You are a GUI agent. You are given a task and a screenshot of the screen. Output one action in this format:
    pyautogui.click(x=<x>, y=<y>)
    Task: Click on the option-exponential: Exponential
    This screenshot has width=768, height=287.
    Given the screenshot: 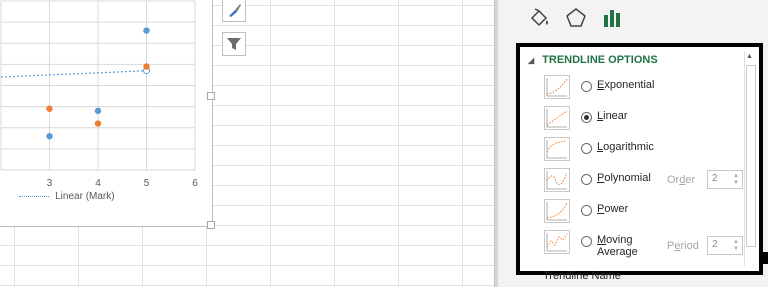 What is the action you would take?
    pyautogui.click(x=649, y=87)
    